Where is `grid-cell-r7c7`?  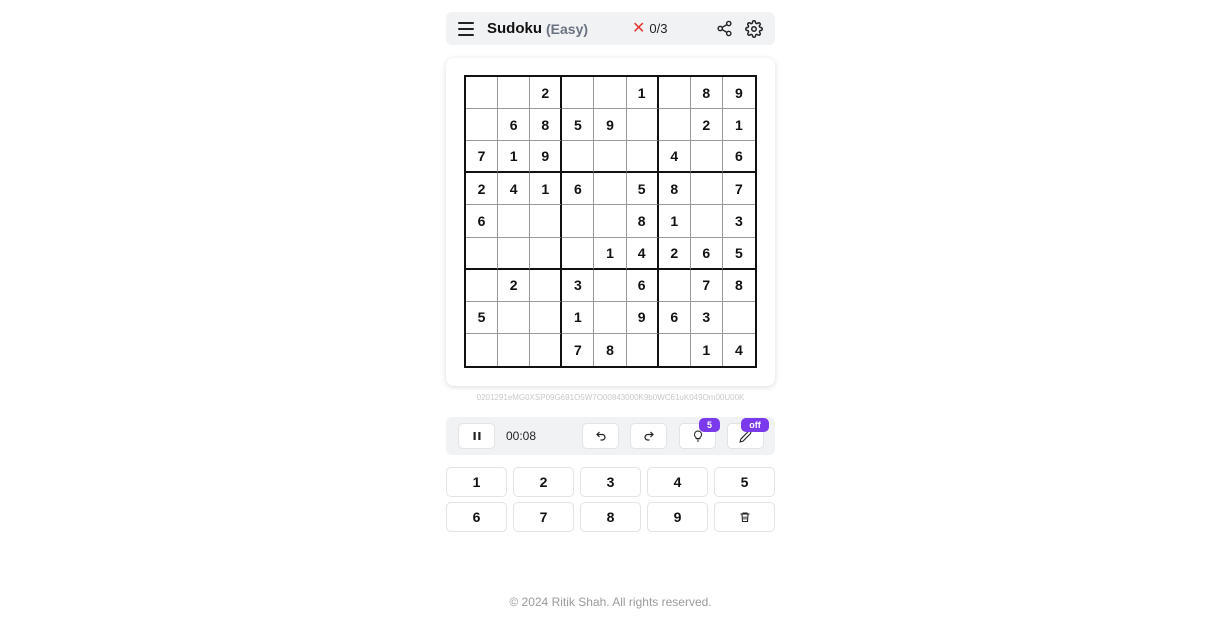
grid-cell-r7c7 is located at coordinates (674, 285).